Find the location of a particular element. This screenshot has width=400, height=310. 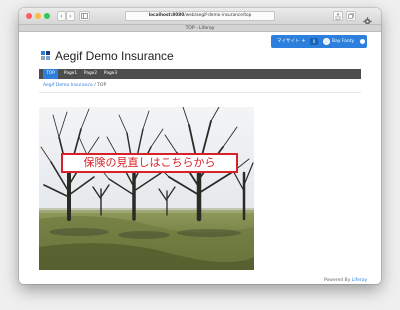

add-icon: + is located at coordinates (303, 41).